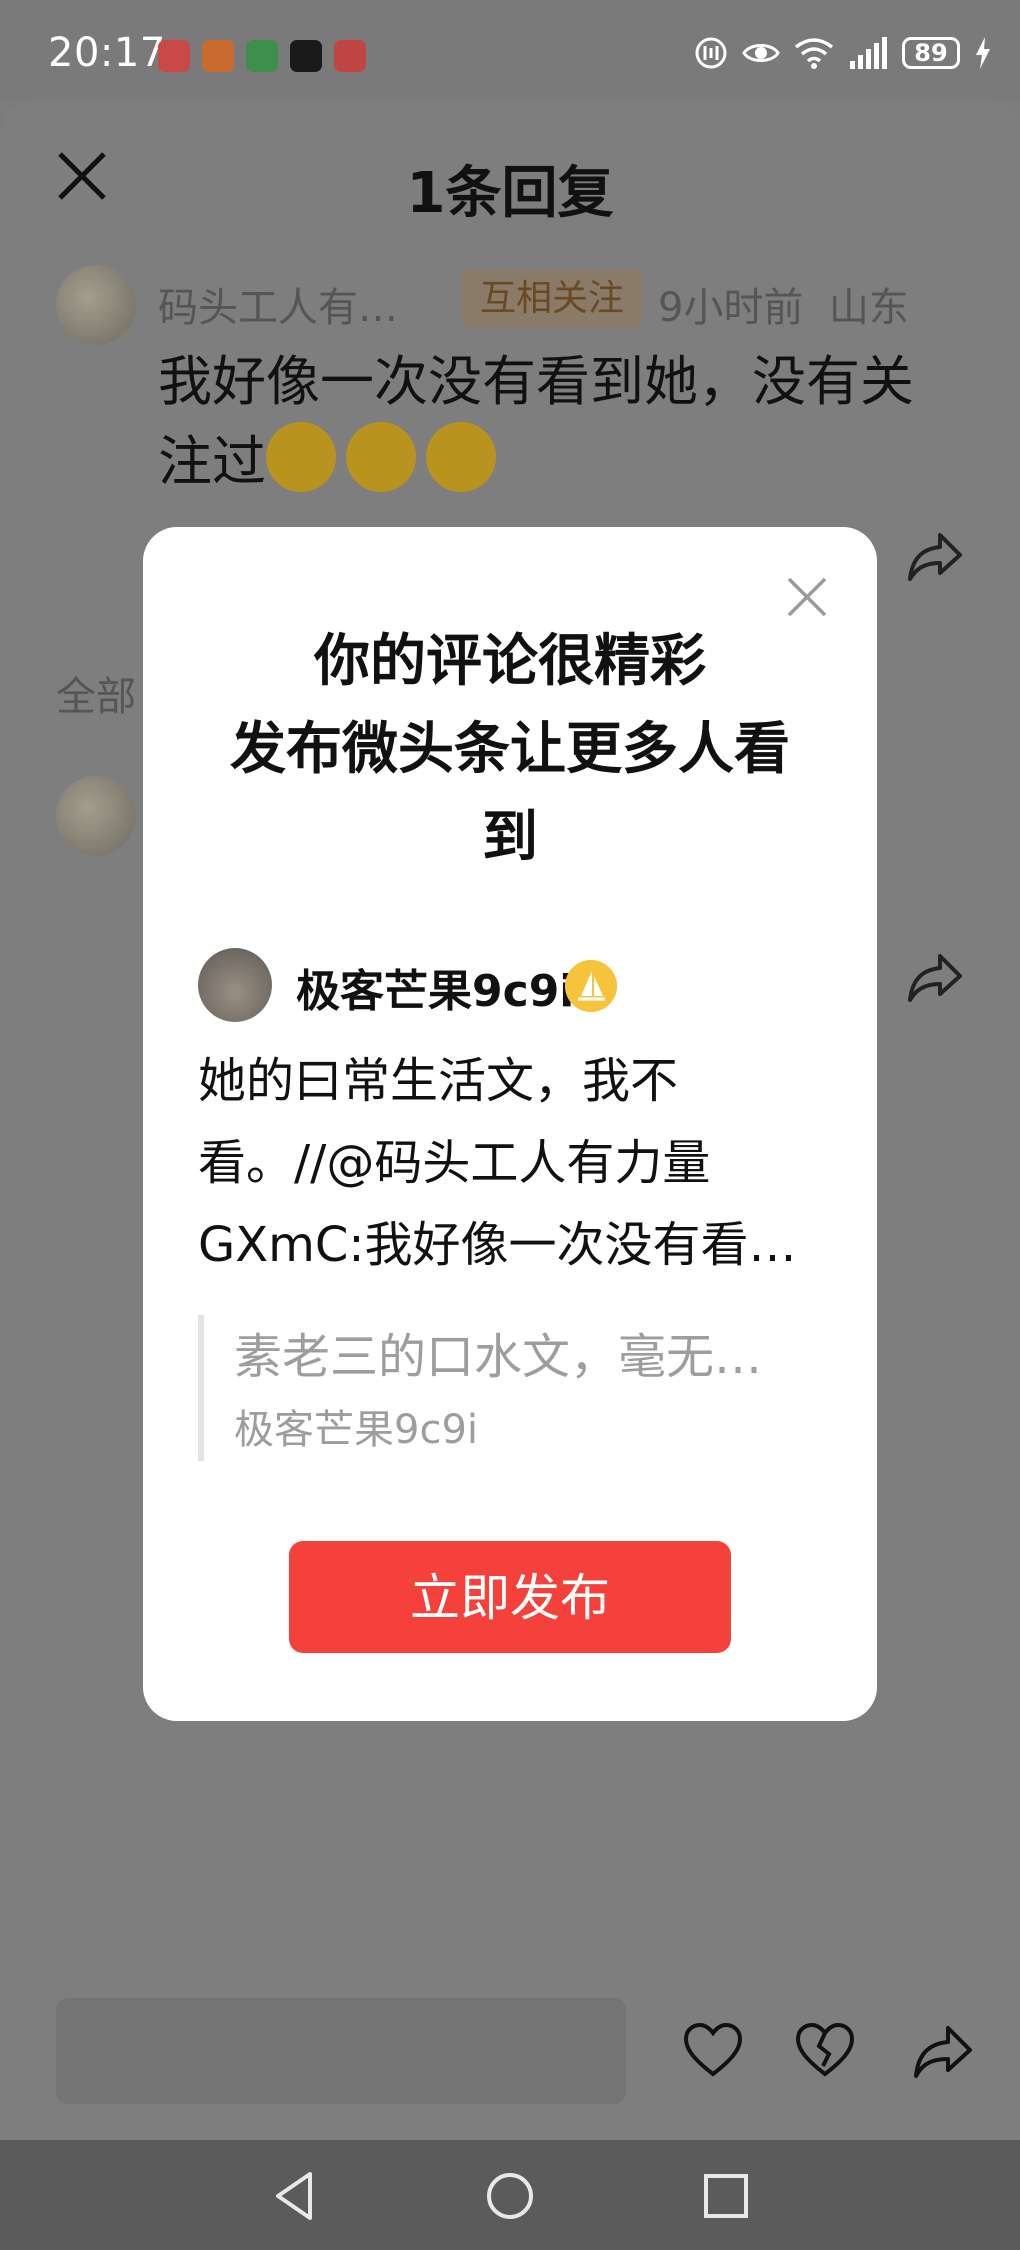 The height and width of the screenshot is (2250, 1020). What do you see at coordinates (825, 2051) in the screenshot?
I see `broken-heart-icon` at bounding box center [825, 2051].